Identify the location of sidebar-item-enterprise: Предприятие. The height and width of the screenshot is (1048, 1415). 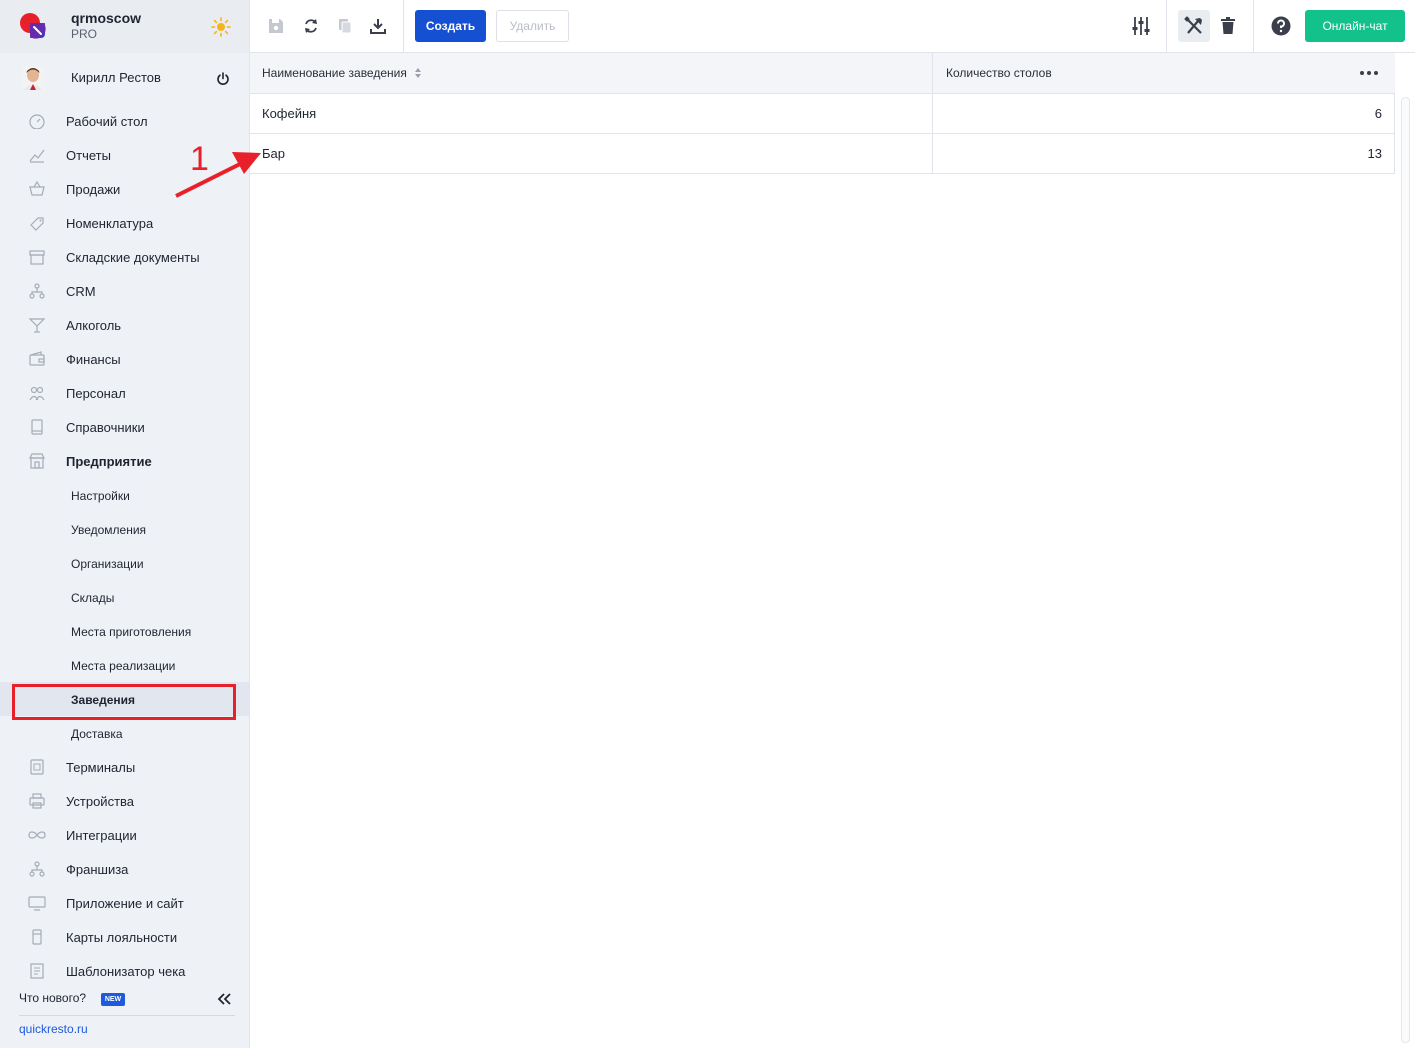
(124, 461).